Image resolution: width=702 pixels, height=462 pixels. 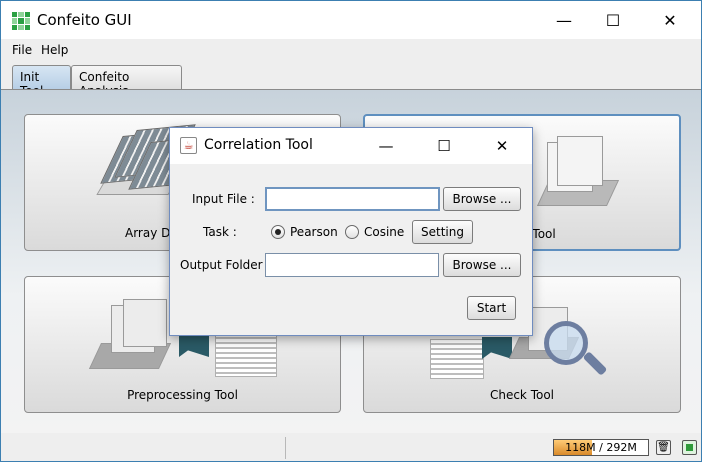 I want to click on status-divider, so click(x=285, y=448).